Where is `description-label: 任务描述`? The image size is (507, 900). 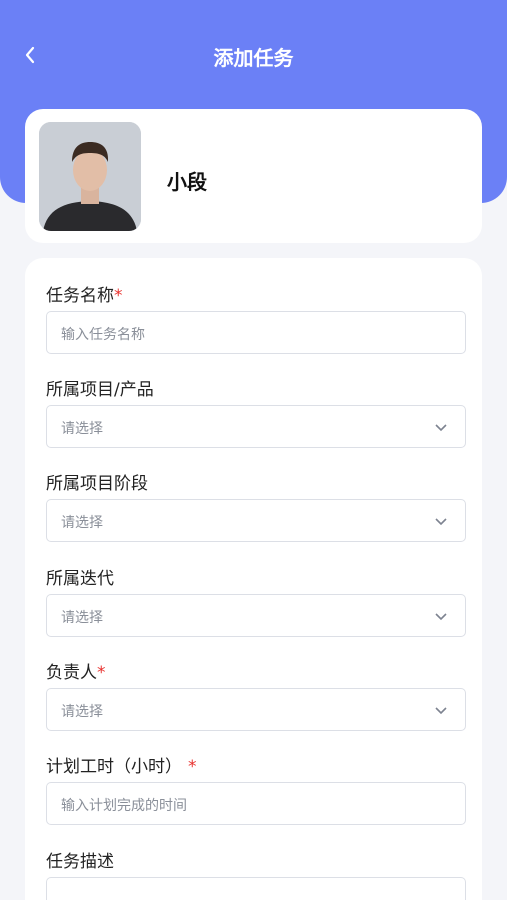
description-label: 任务描述 is located at coordinates (80, 862).